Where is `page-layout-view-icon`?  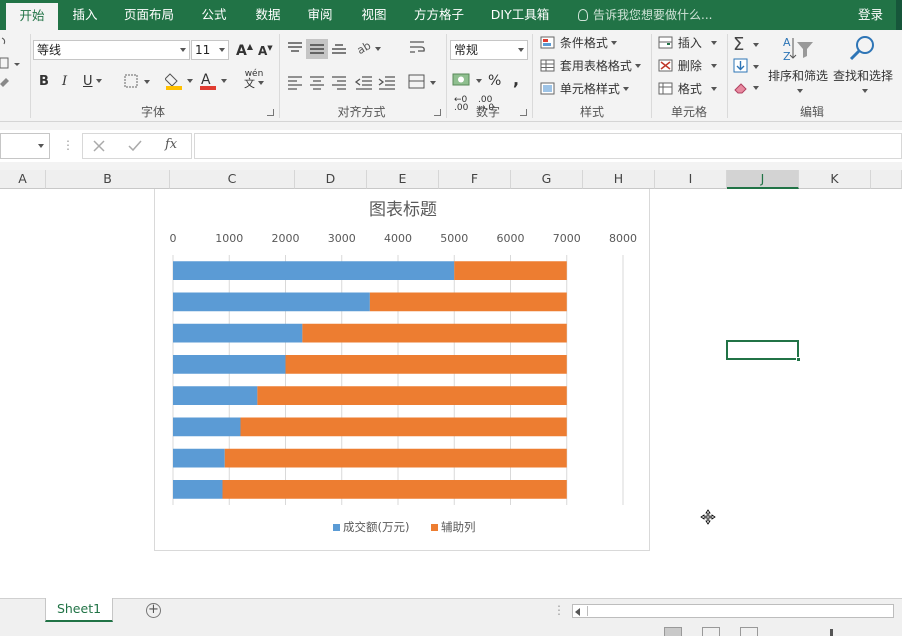
page-layout-view-icon is located at coordinates (711, 631).